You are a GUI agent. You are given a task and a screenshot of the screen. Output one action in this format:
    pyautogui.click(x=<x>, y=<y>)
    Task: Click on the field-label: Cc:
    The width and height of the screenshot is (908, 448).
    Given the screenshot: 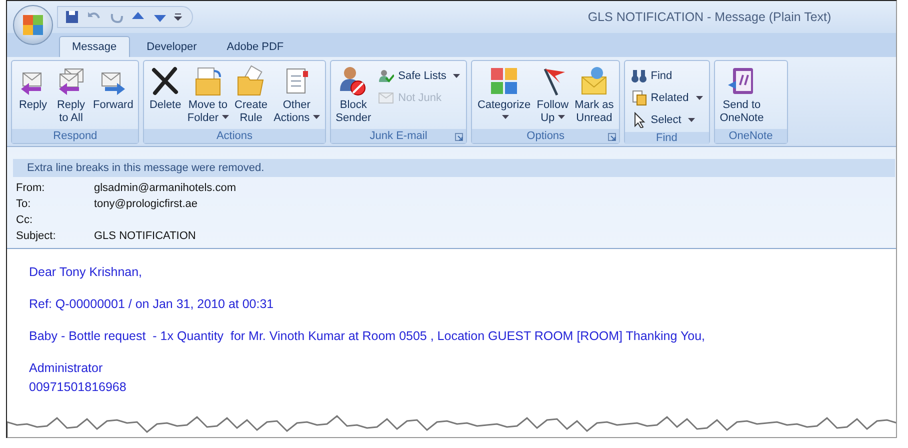 What is the action you would take?
    pyautogui.click(x=25, y=220)
    